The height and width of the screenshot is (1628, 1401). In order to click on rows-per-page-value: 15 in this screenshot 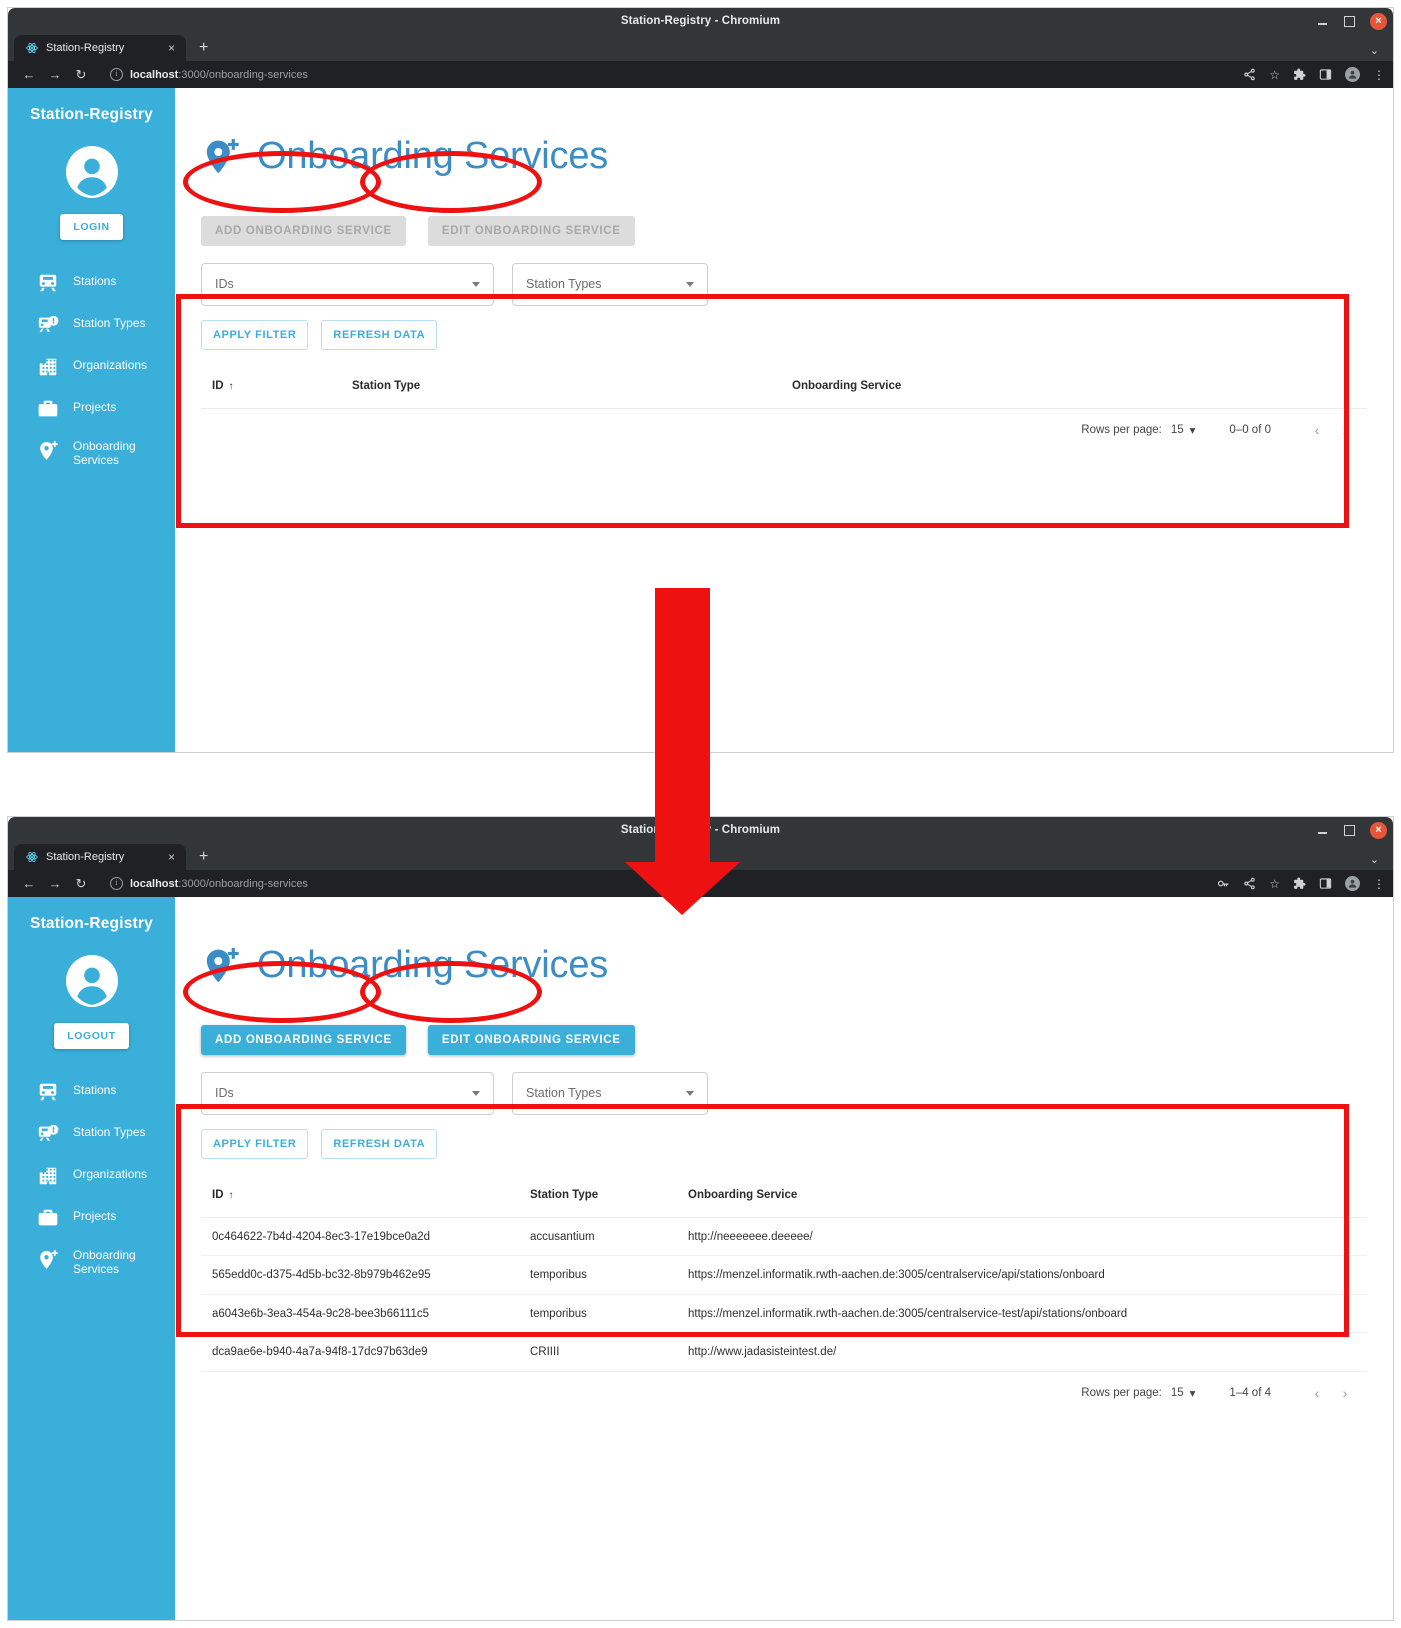, I will do `click(1177, 1393)`.